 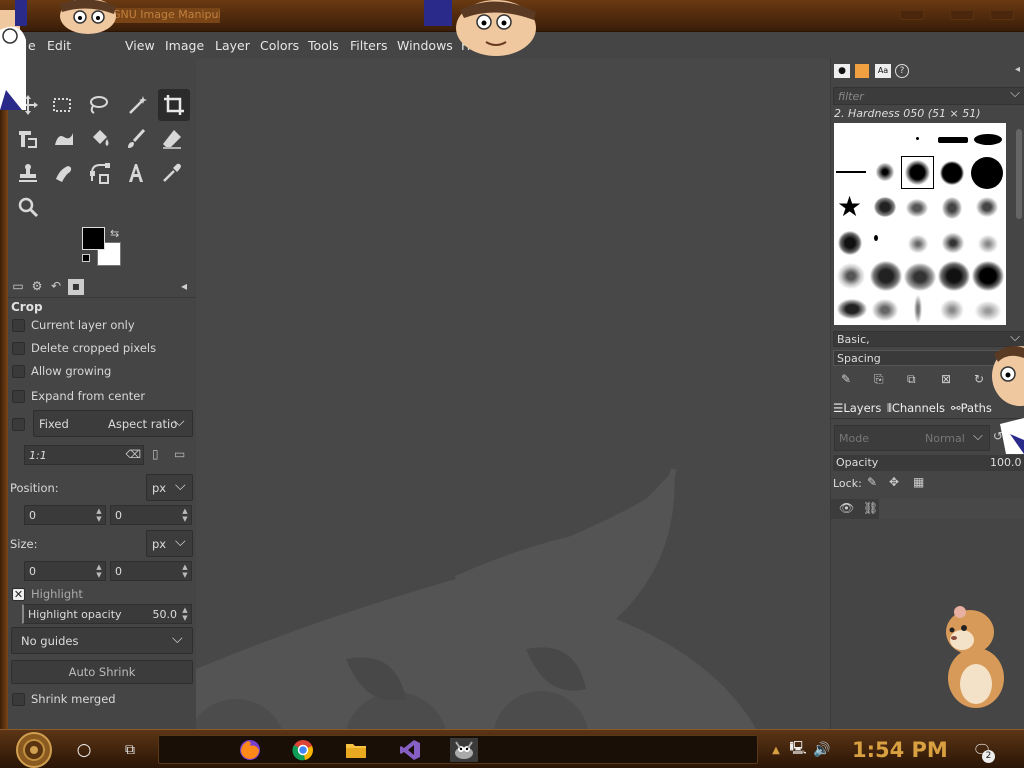 What do you see at coordinates (846, 379) in the screenshot?
I see `edit-brush-icon: ✎` at bounding box center [846, 379].